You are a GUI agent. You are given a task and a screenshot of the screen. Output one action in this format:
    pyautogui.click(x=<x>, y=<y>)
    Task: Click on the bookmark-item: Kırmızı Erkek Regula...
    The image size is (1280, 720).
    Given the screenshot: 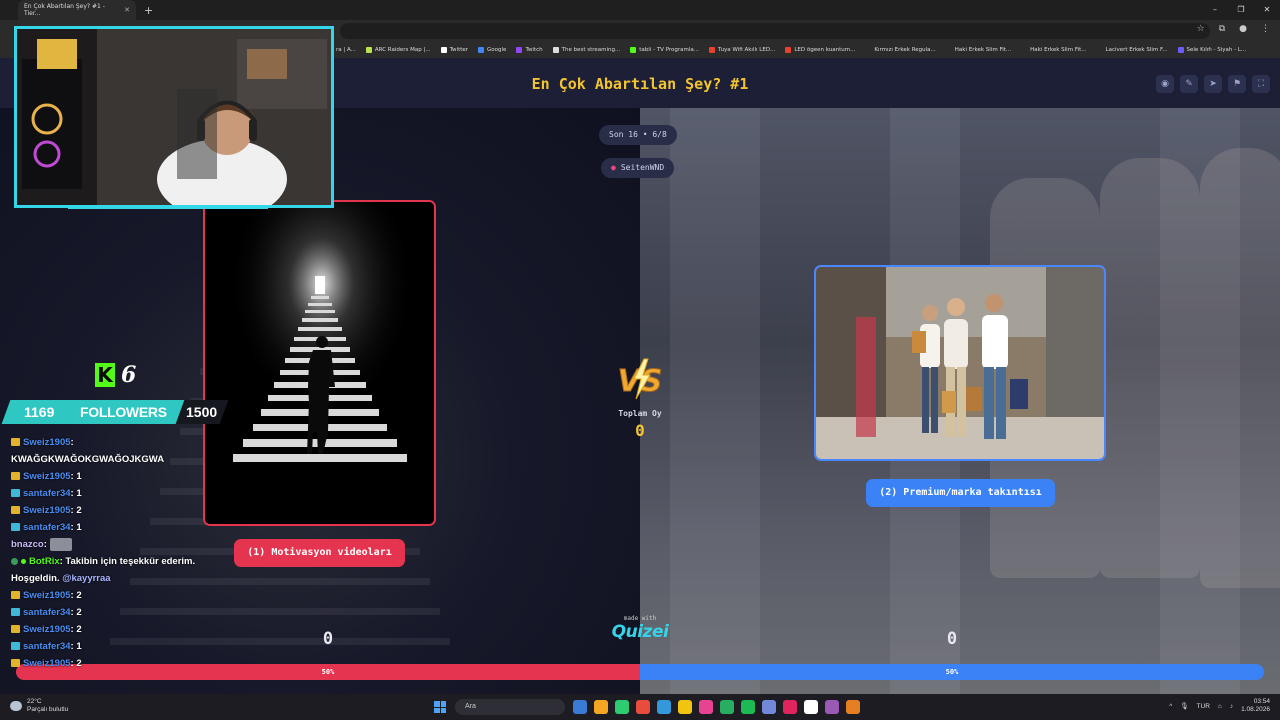 What is the action you would take?
    pyautogui.click(x=900, y=50)
    